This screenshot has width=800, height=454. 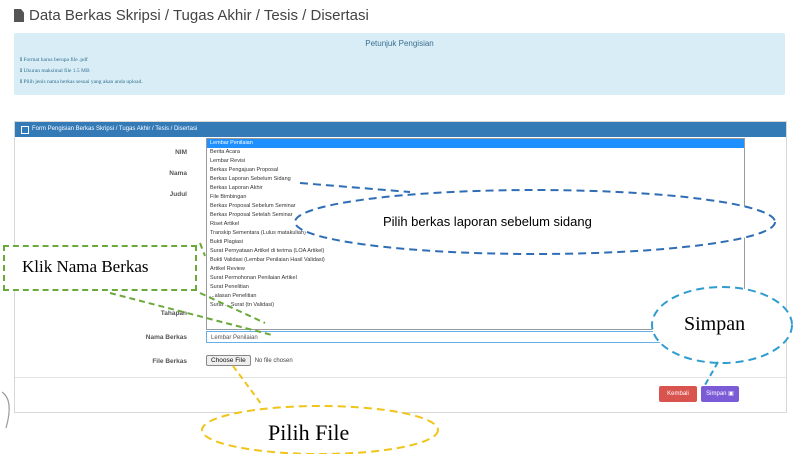 What do you see at coordinates (475, 278) in the screenshot?
I see `dropdown-option: Surat Permohonan Penilaian Artikel` at bounding box center [475, 278].